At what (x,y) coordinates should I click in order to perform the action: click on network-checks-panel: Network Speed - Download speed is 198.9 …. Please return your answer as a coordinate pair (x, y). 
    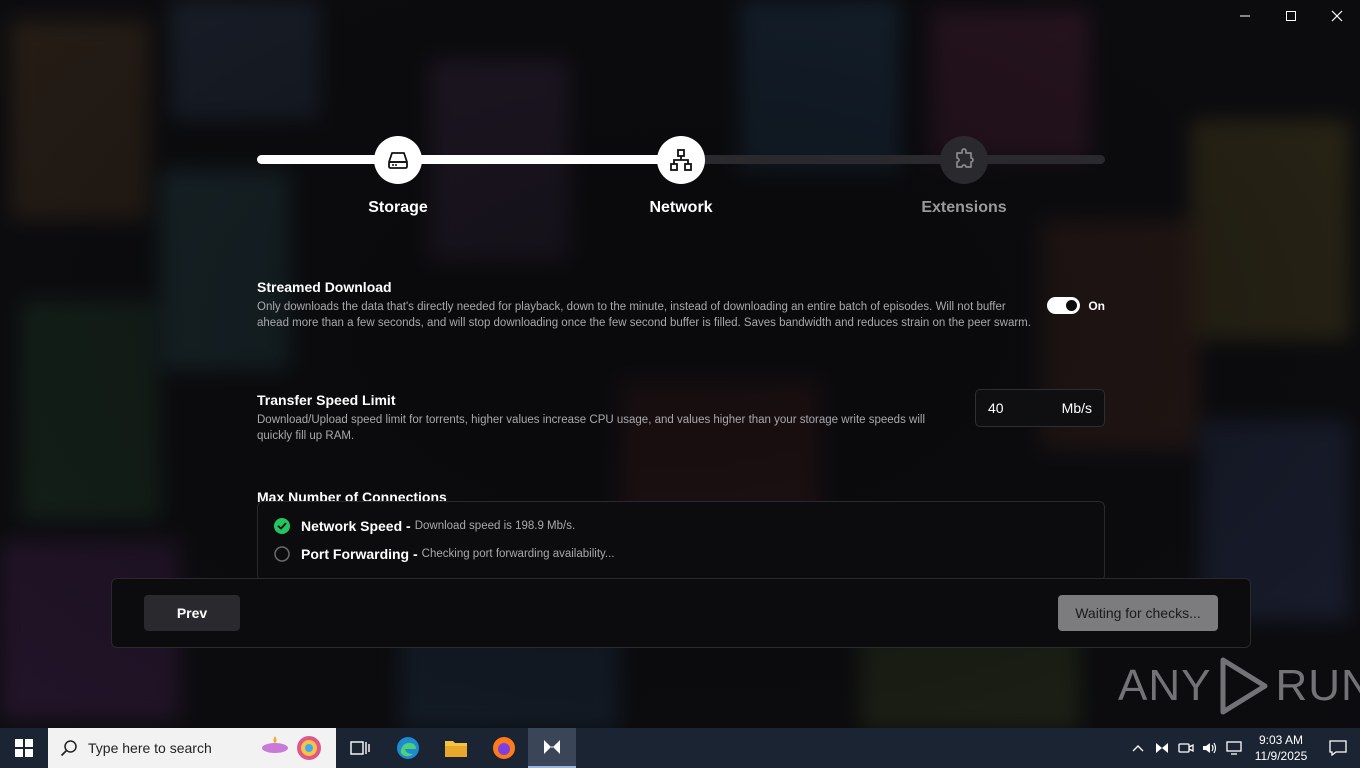
    Looking at the image, I should click on (681, 541).